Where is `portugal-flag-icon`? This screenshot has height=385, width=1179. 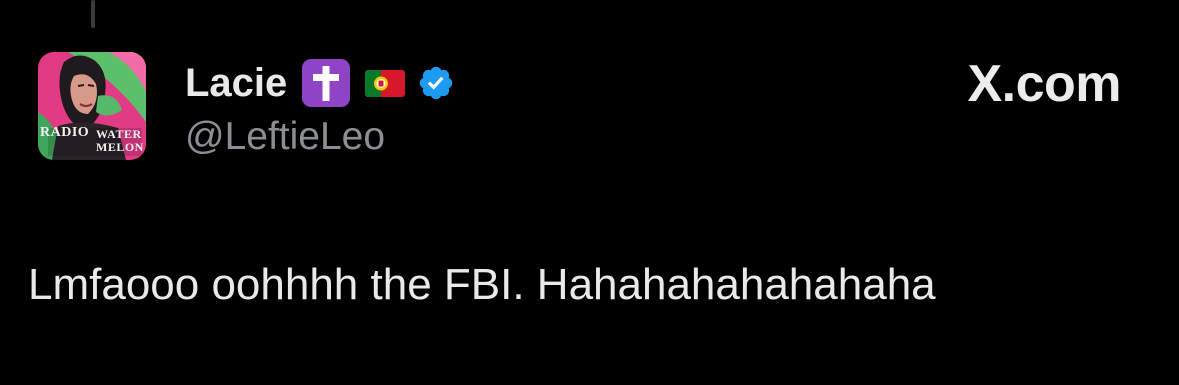 portugal-flag-icon is located at coordinates (385, 83).